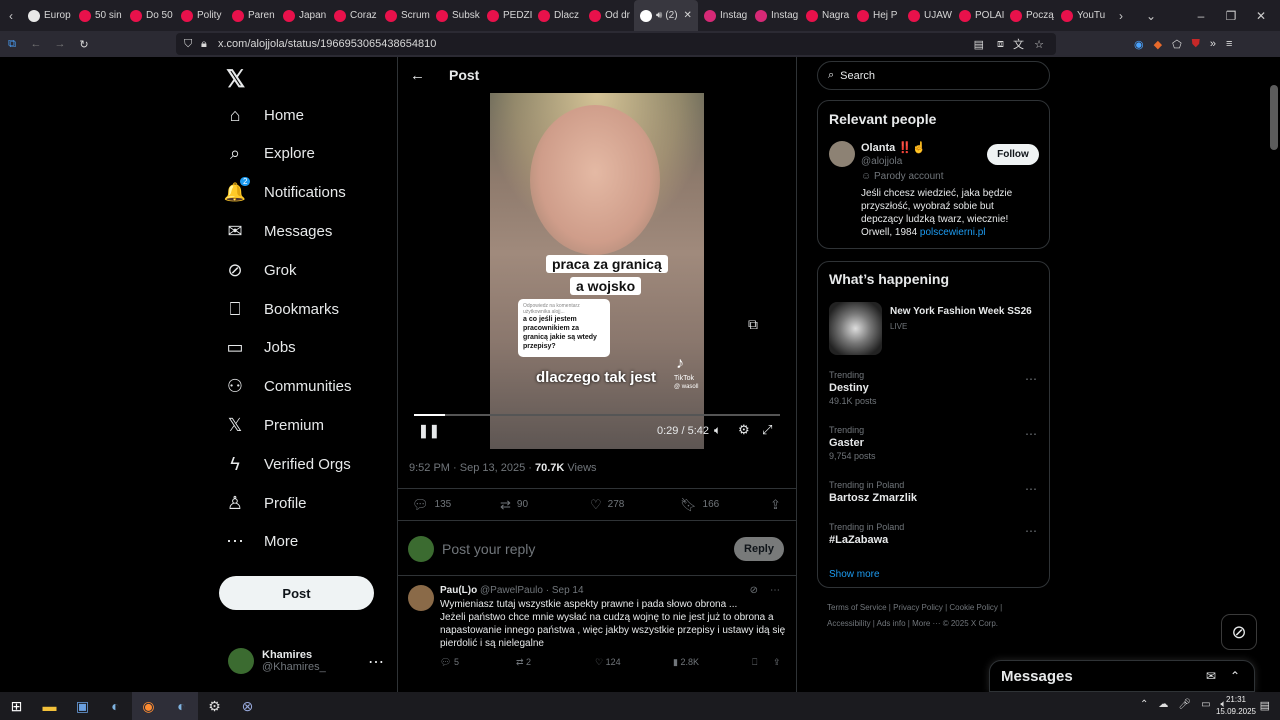 This screenshot has height=720, width=1280. I want to click on event-title: New York Fashion Week SS26, so click(961, 311).